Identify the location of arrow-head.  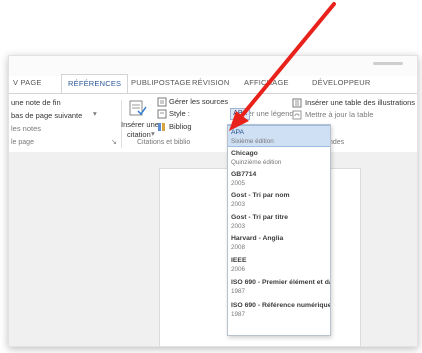
(239, 121).